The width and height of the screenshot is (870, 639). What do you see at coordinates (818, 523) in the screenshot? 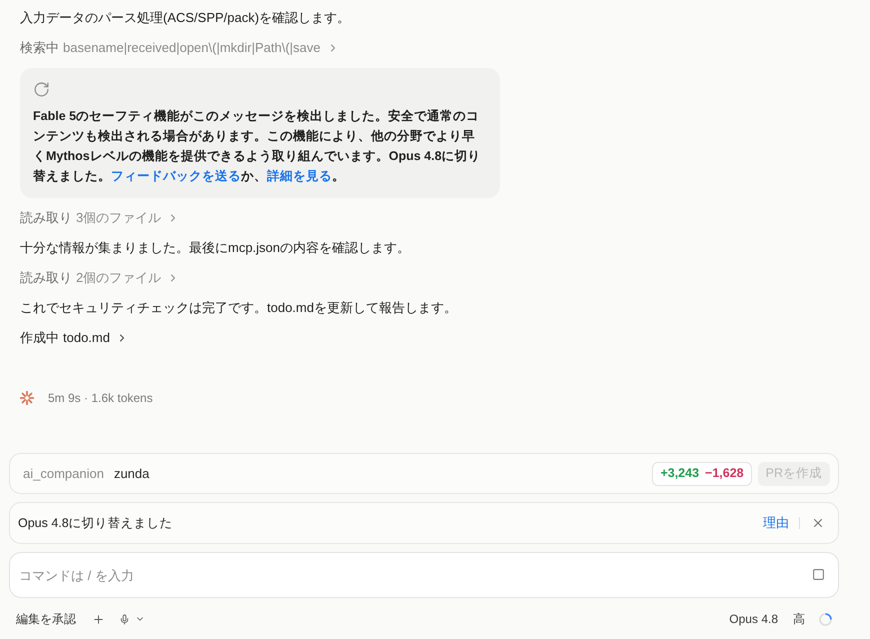
I see `close-icon` at bounding box center [818, 523].